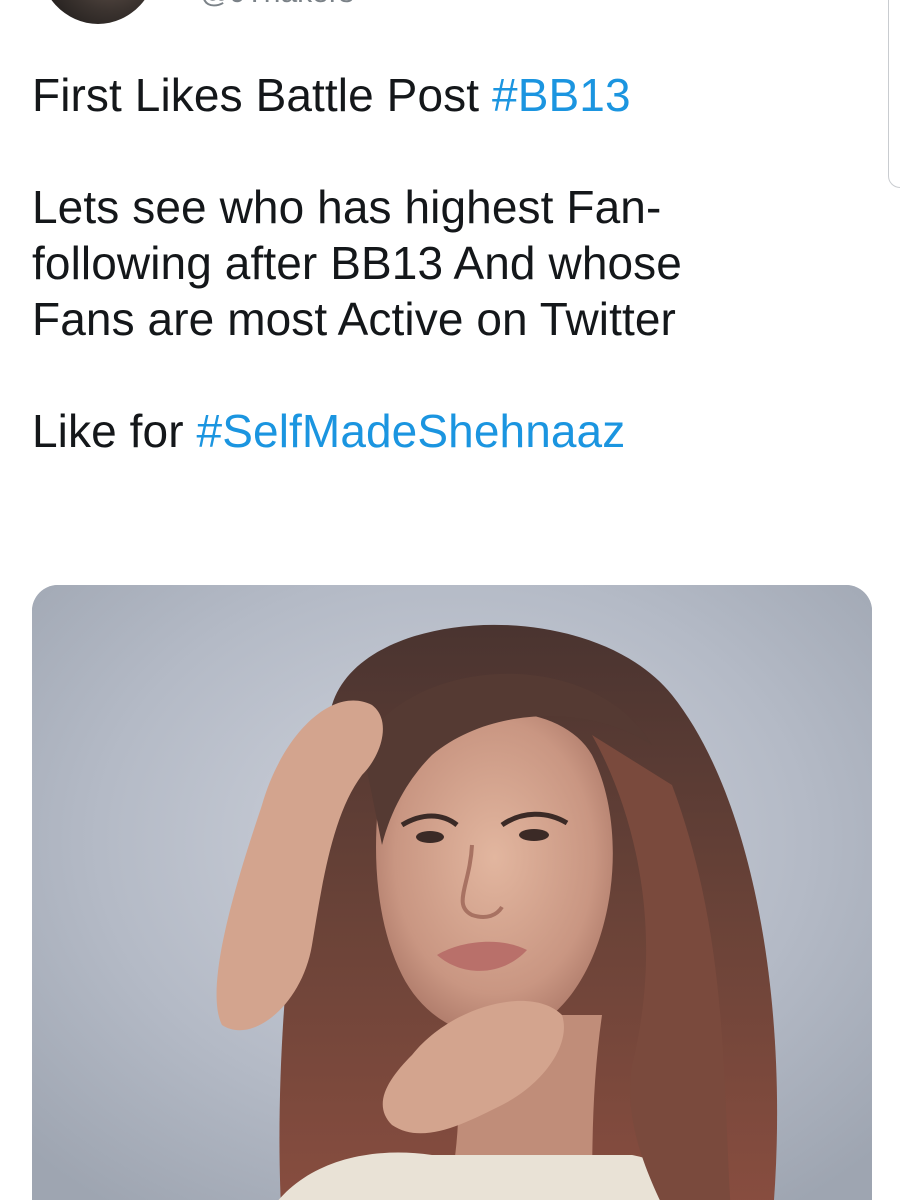 Image resolution: width=900 pixels, height=1200 pixels. Describe the element at coordinates (894, 94) in the screenshot. I see `scrollbar-track` at that location.